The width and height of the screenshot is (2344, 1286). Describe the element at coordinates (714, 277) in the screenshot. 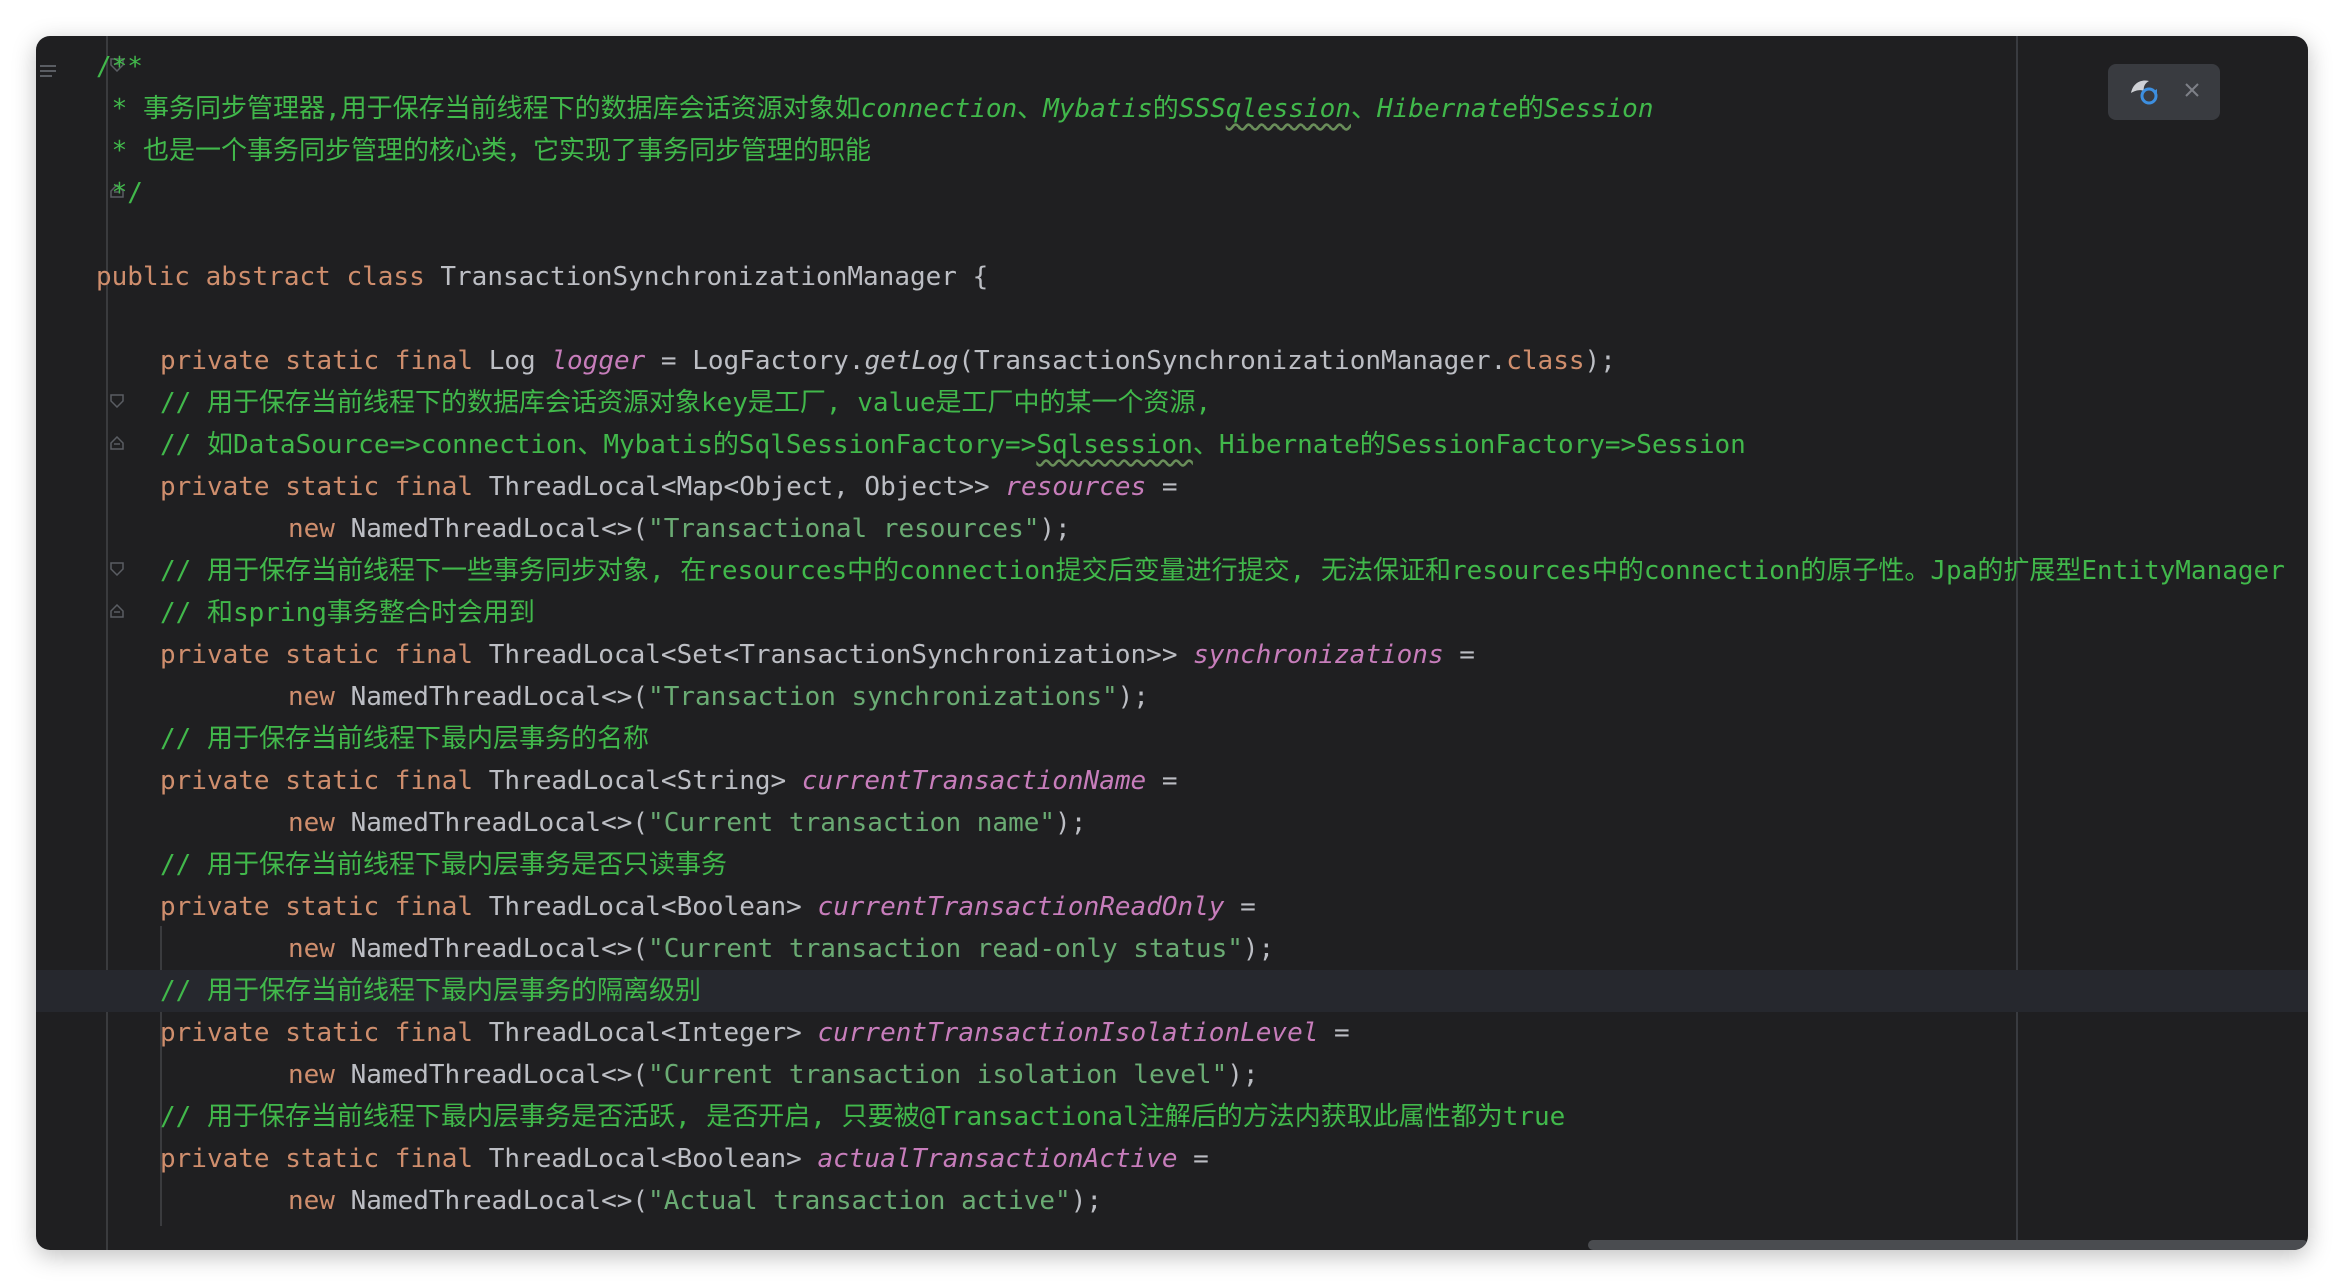

I see `class-name: TransactionSynchronizationManager {` at that location.